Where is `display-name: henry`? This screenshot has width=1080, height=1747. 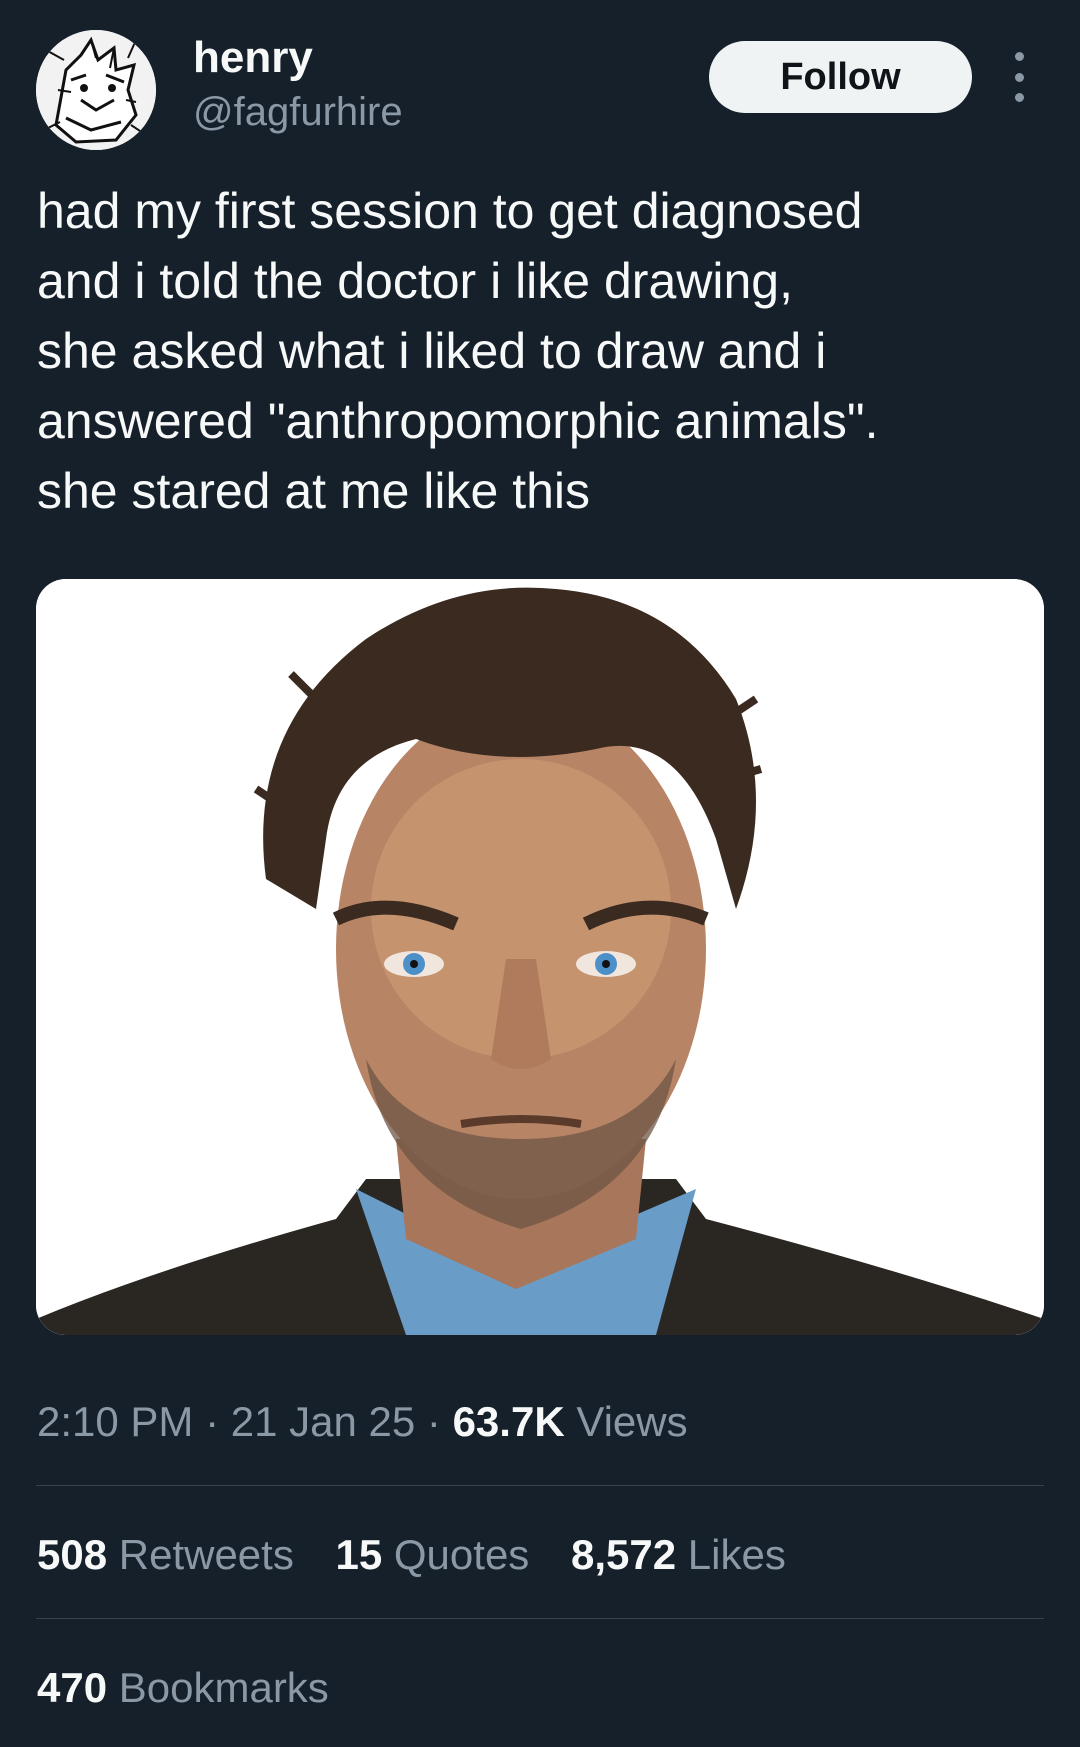
display-name: henry is located at coordinates (253, 58).